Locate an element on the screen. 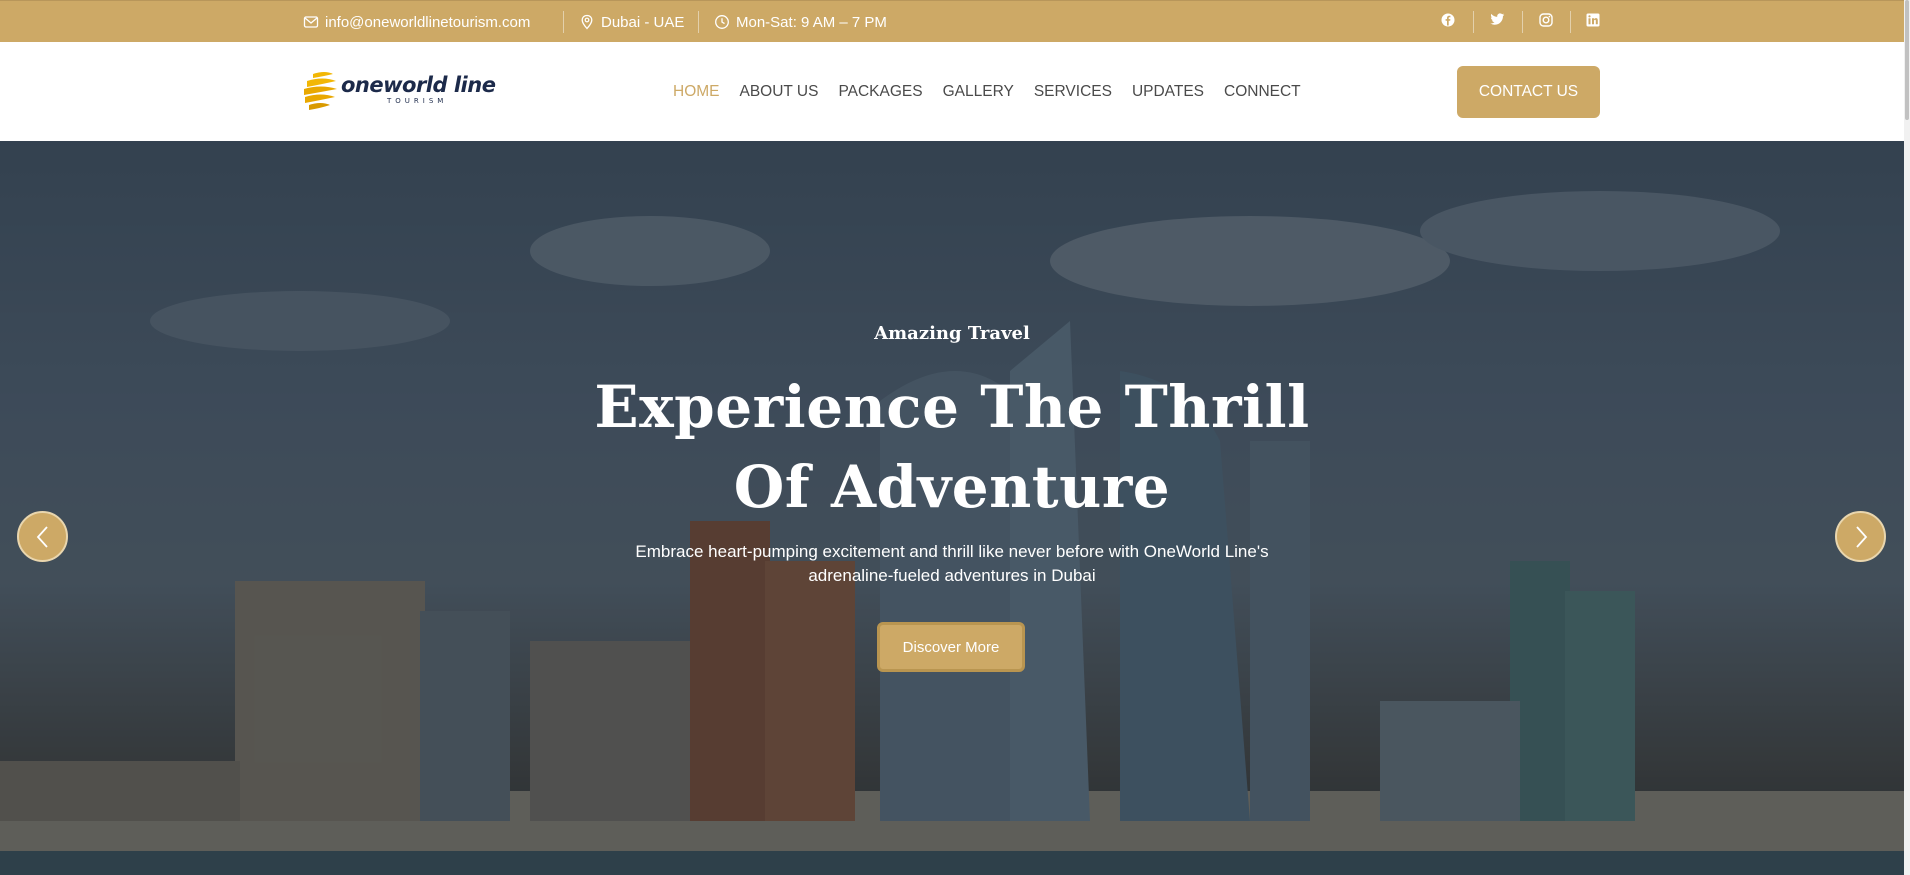 The image size is (1910, 875). nav-item-connect: CONNECT is located at coordinates (1262, 92).